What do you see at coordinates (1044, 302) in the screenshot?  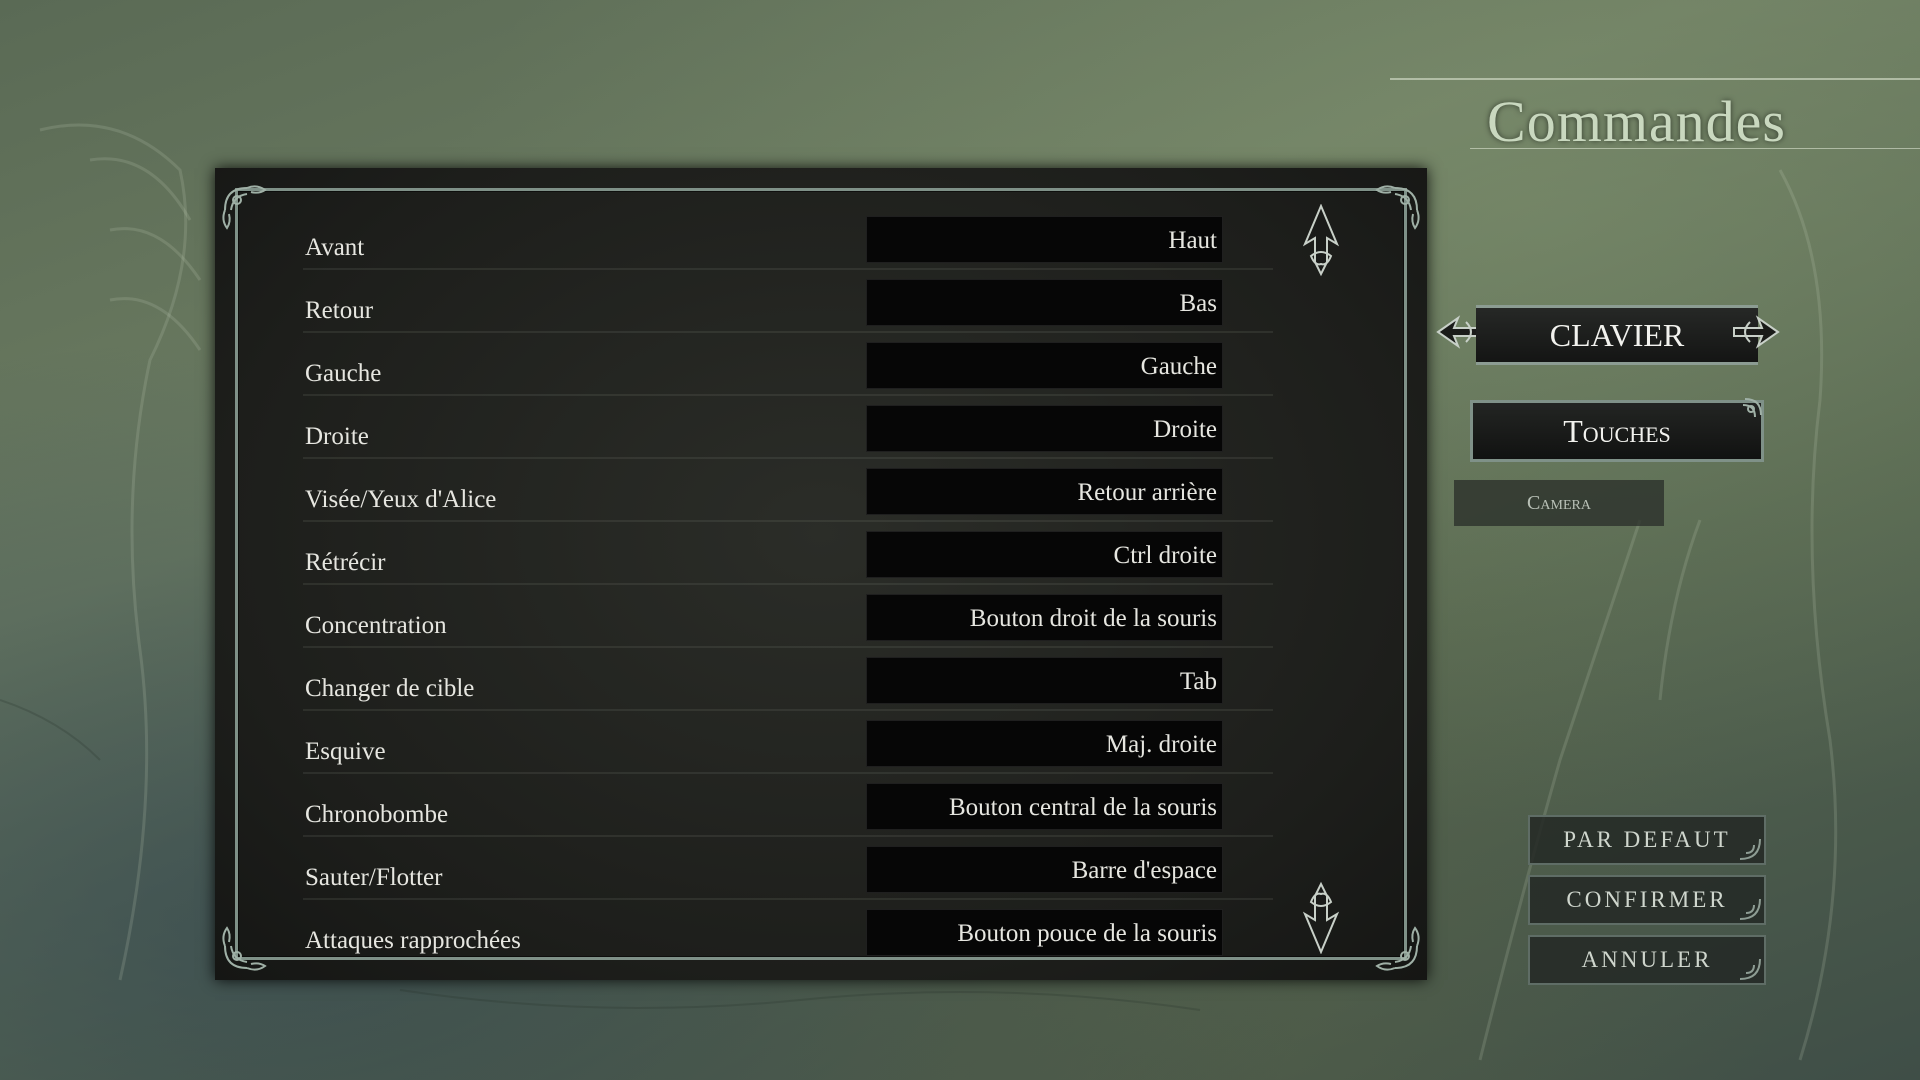 I see `key-binding-field: Bas` at bounding box center [1044, 302].